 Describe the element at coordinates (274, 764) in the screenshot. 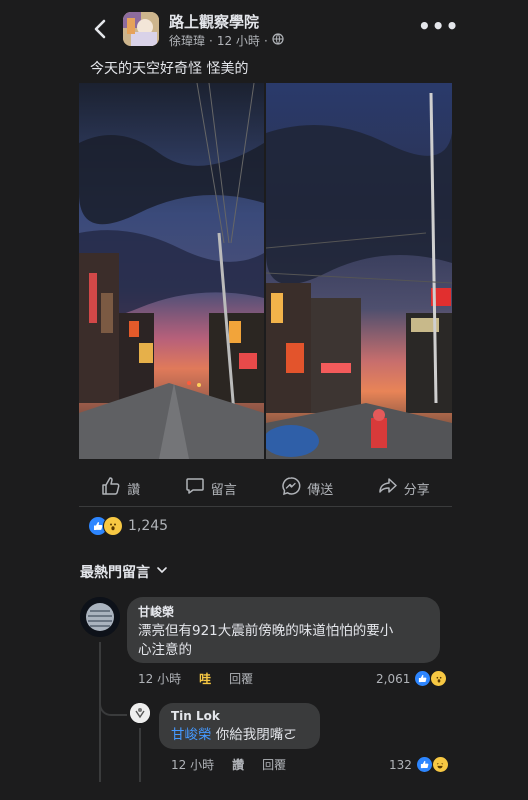

I see `reply-reply-button: 回覆` at that location.